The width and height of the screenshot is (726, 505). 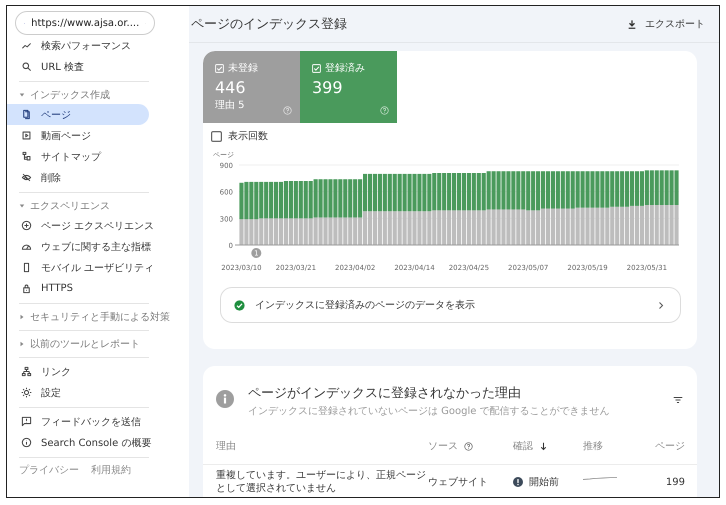 What do you see at coordinates (450, 305) in the screenshot?
I see `indexed-pages-link: インデックスに登録済みのページのデータを表示` at bounding box center [450, 305].